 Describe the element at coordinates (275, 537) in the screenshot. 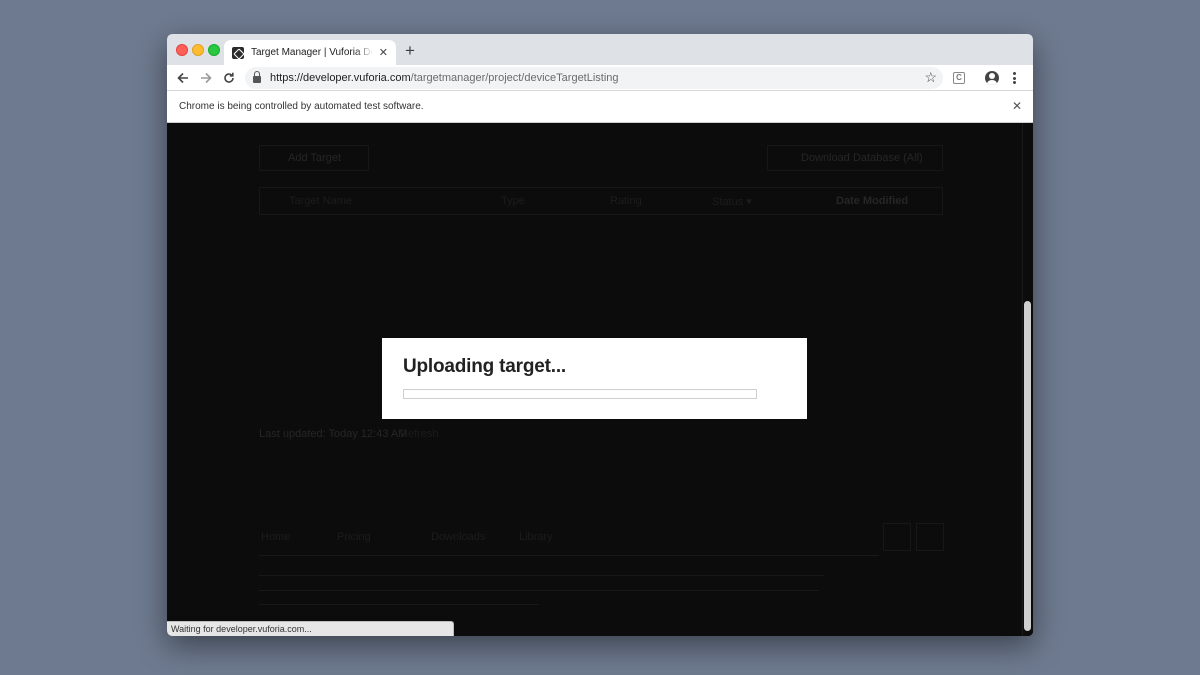

I see `footer-link-home: Home` at that location.